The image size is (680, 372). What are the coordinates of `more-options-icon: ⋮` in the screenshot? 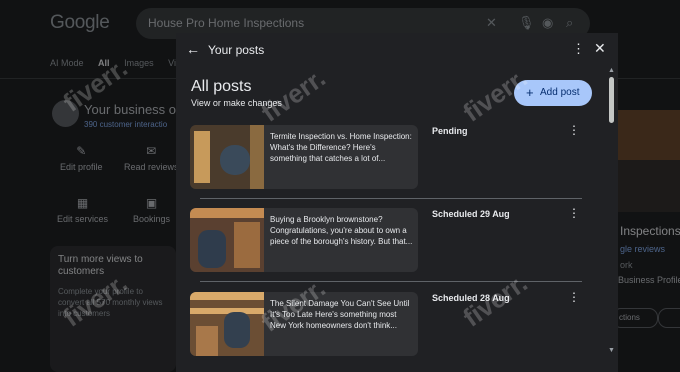 It's located at (578, 49).